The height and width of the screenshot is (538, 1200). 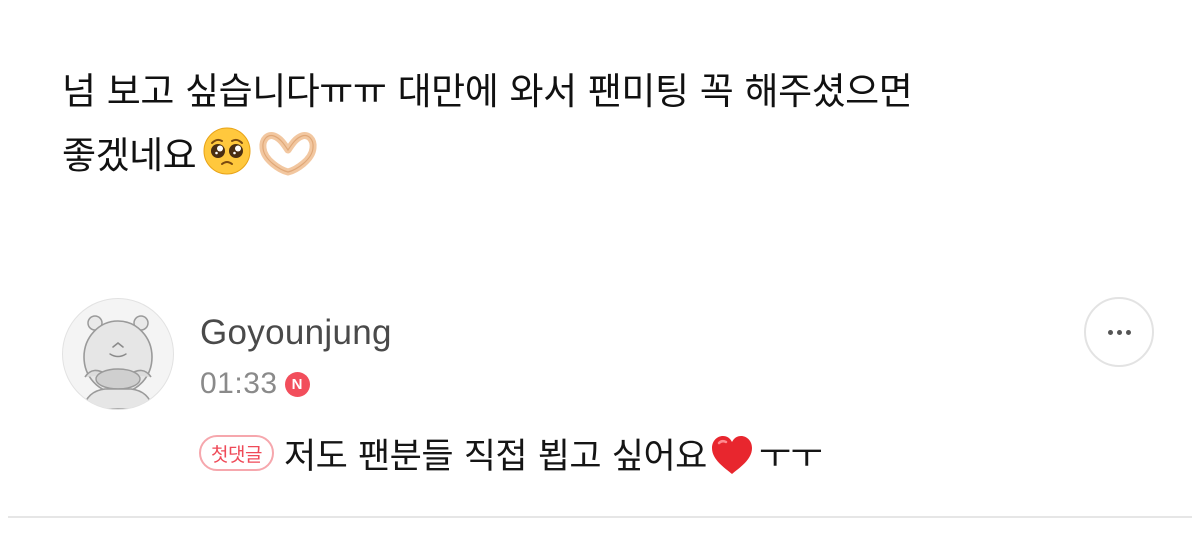 I want to click on comment-time: 01:33, so click(x=239, y=383).